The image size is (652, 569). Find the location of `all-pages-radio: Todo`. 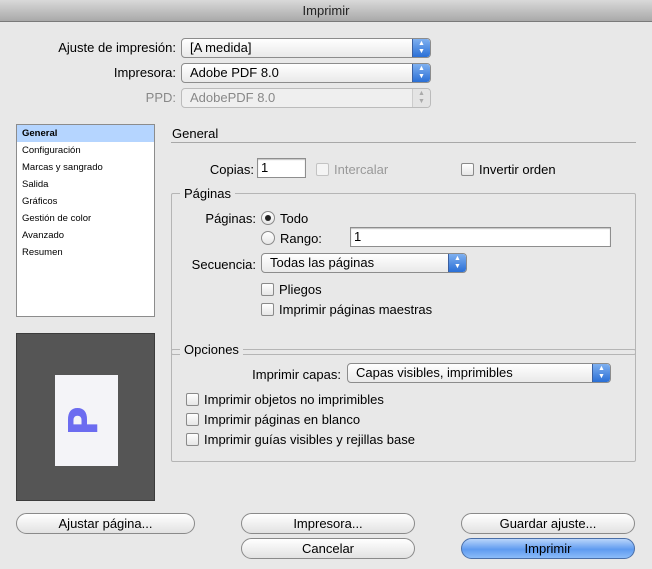

all-pages-radio: Todo is located at coordinates (284, 218).